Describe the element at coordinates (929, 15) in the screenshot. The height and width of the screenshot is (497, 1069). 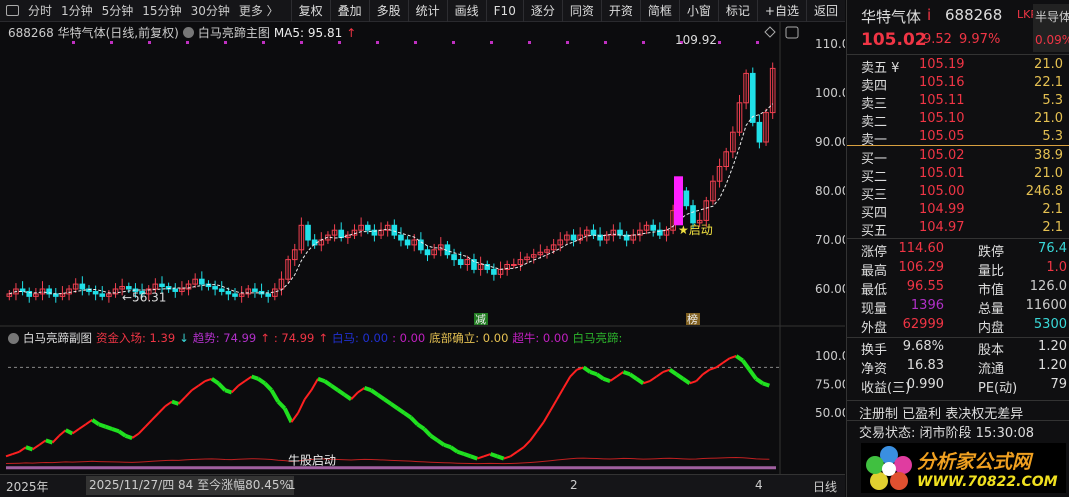
I see `info-icon: i` at that location.